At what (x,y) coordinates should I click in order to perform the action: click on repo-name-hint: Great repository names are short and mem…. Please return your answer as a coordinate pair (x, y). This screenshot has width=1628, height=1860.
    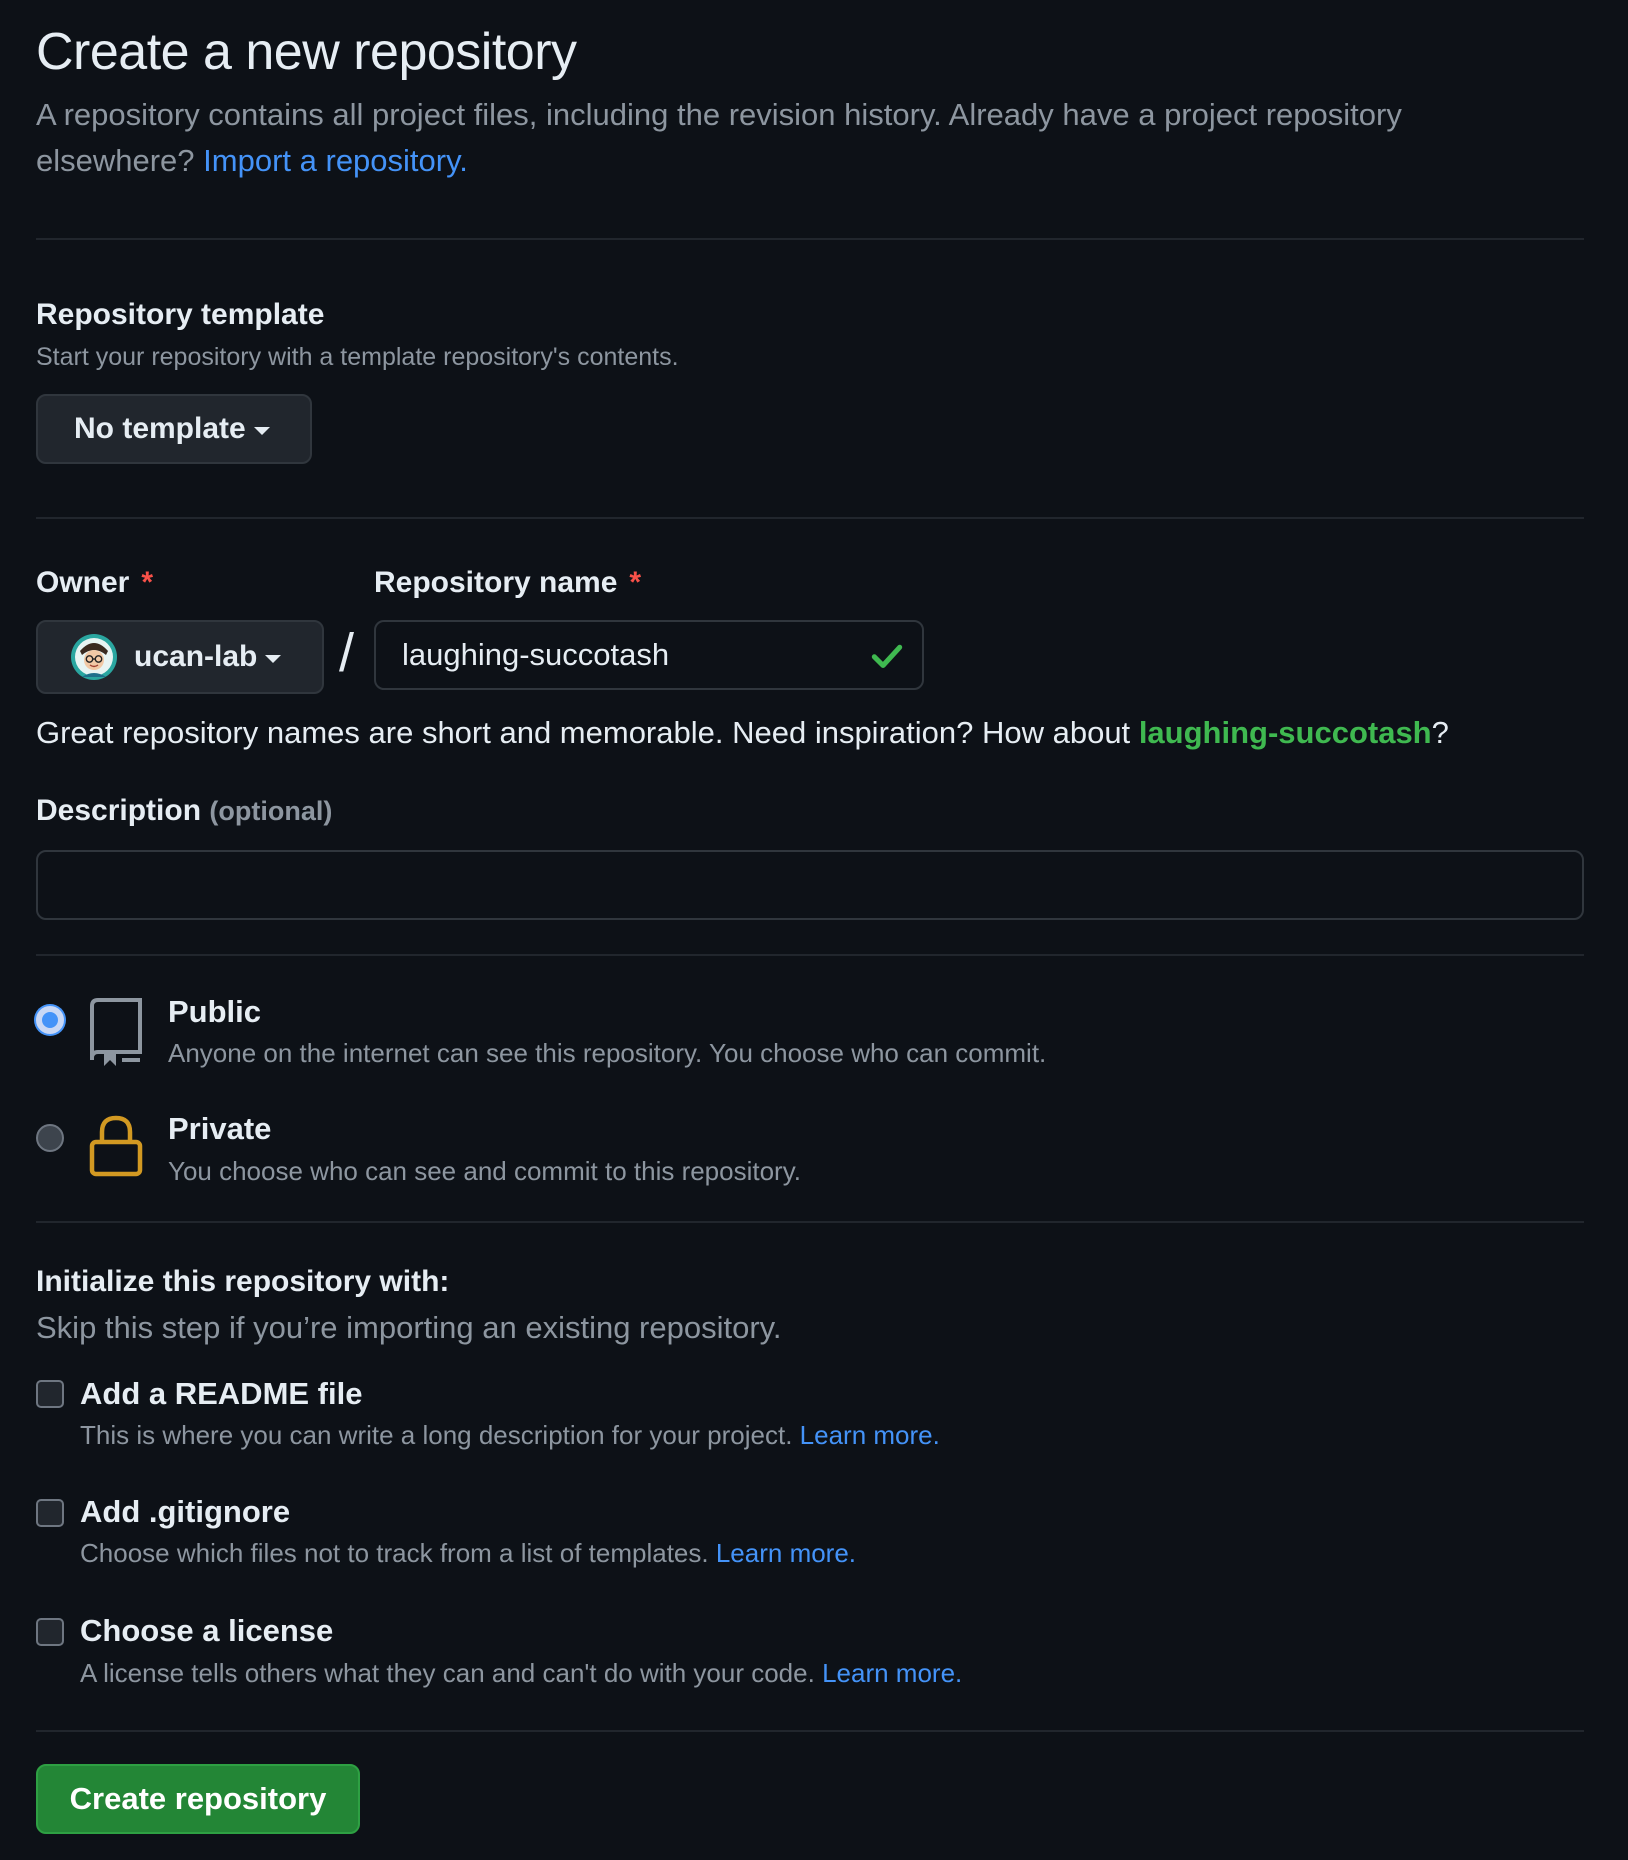
    Looking at the image, I should click on (742, 732).